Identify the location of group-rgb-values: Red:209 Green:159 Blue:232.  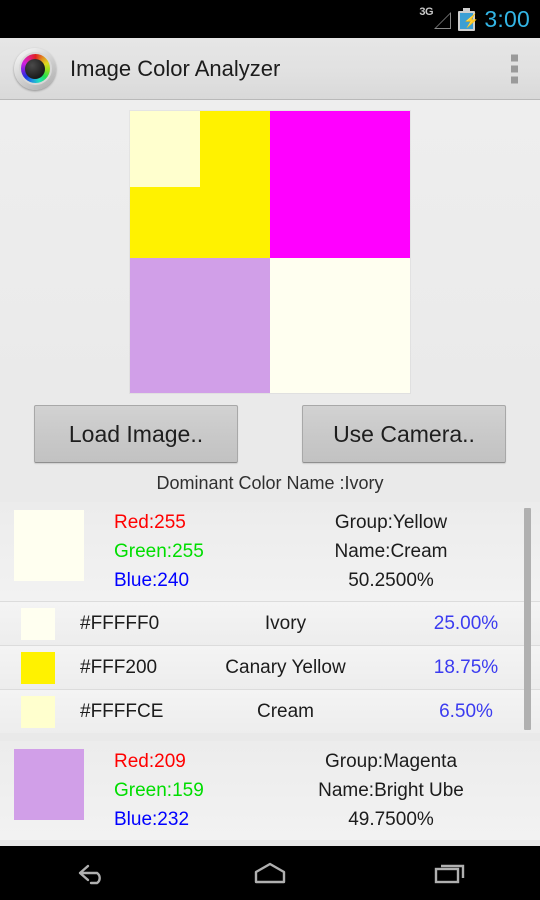
(179, 790).